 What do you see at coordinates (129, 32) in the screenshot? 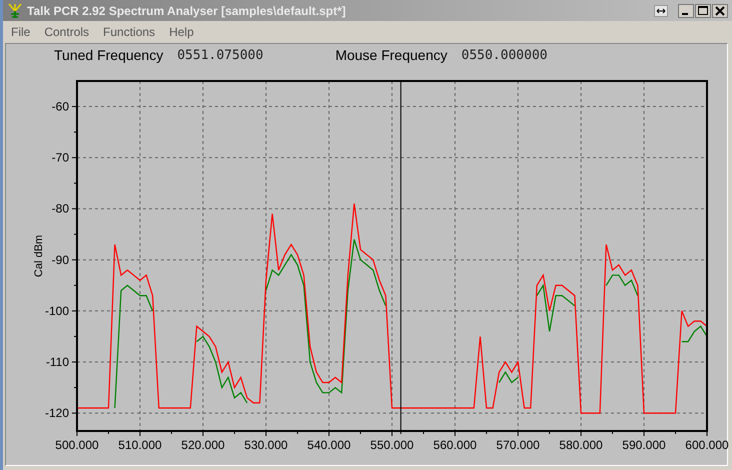
I see `menu-item: Functions` at bounding box center [129, 32].